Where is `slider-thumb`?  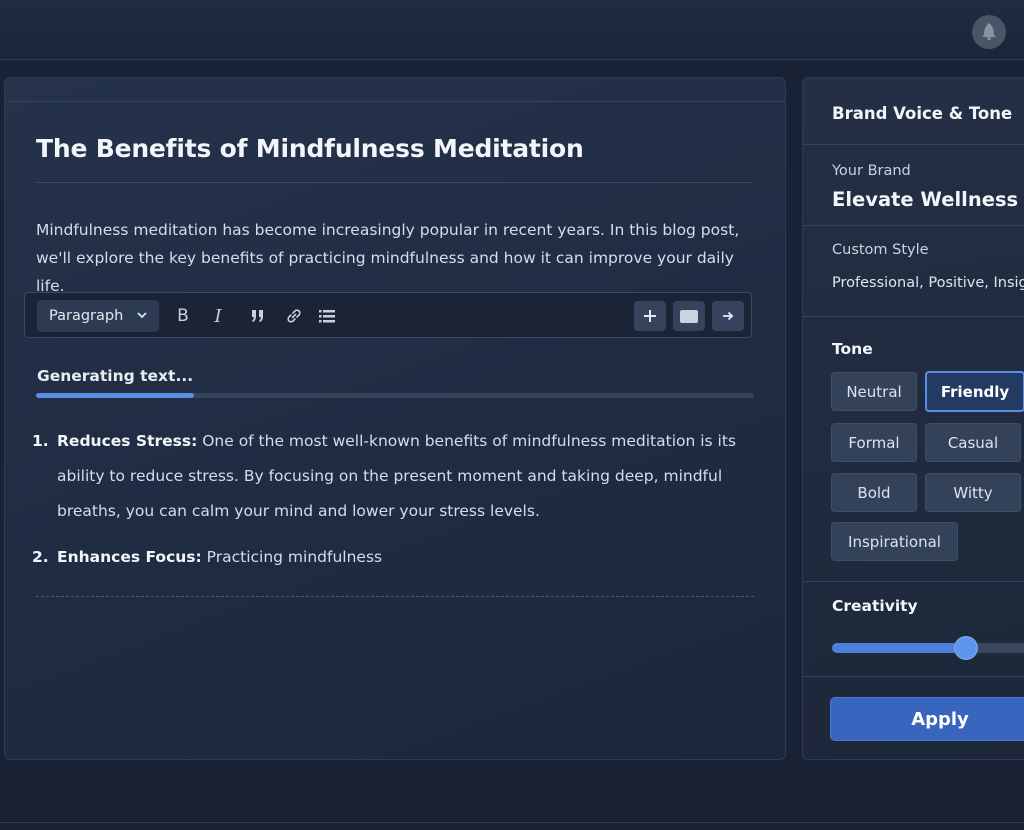 slider-thumb is located at coordinates (966, 648).